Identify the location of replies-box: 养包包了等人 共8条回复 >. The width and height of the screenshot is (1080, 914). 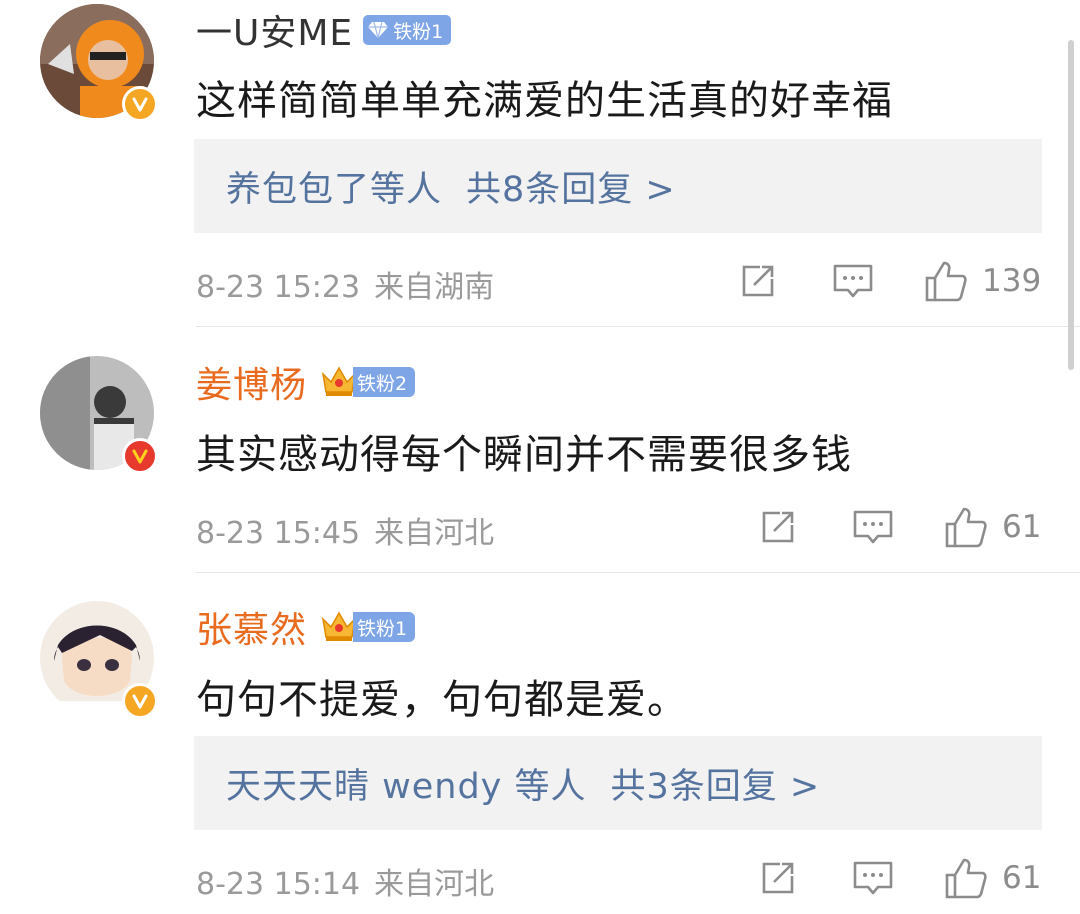
(618, 186).